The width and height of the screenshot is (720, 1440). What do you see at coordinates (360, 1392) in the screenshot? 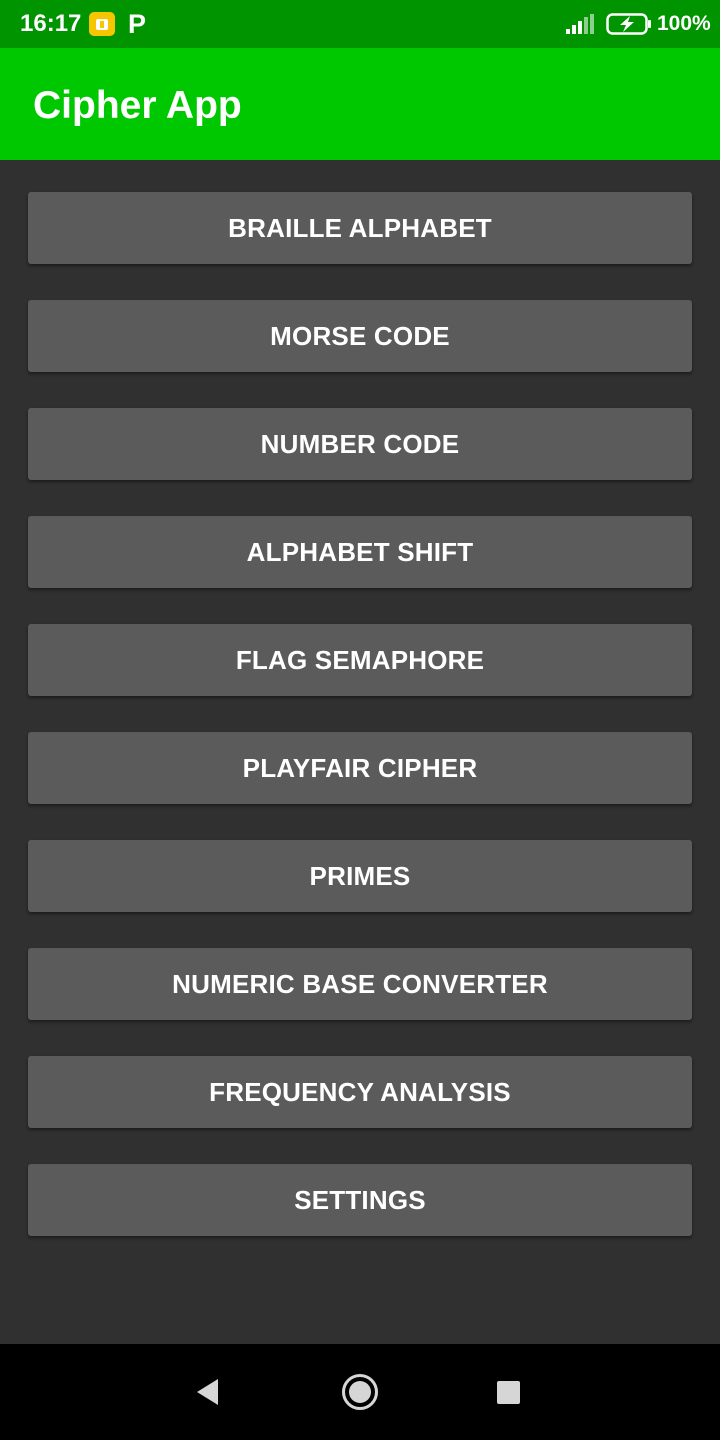
I see `home-icon` at bounding box center [360, 1392].